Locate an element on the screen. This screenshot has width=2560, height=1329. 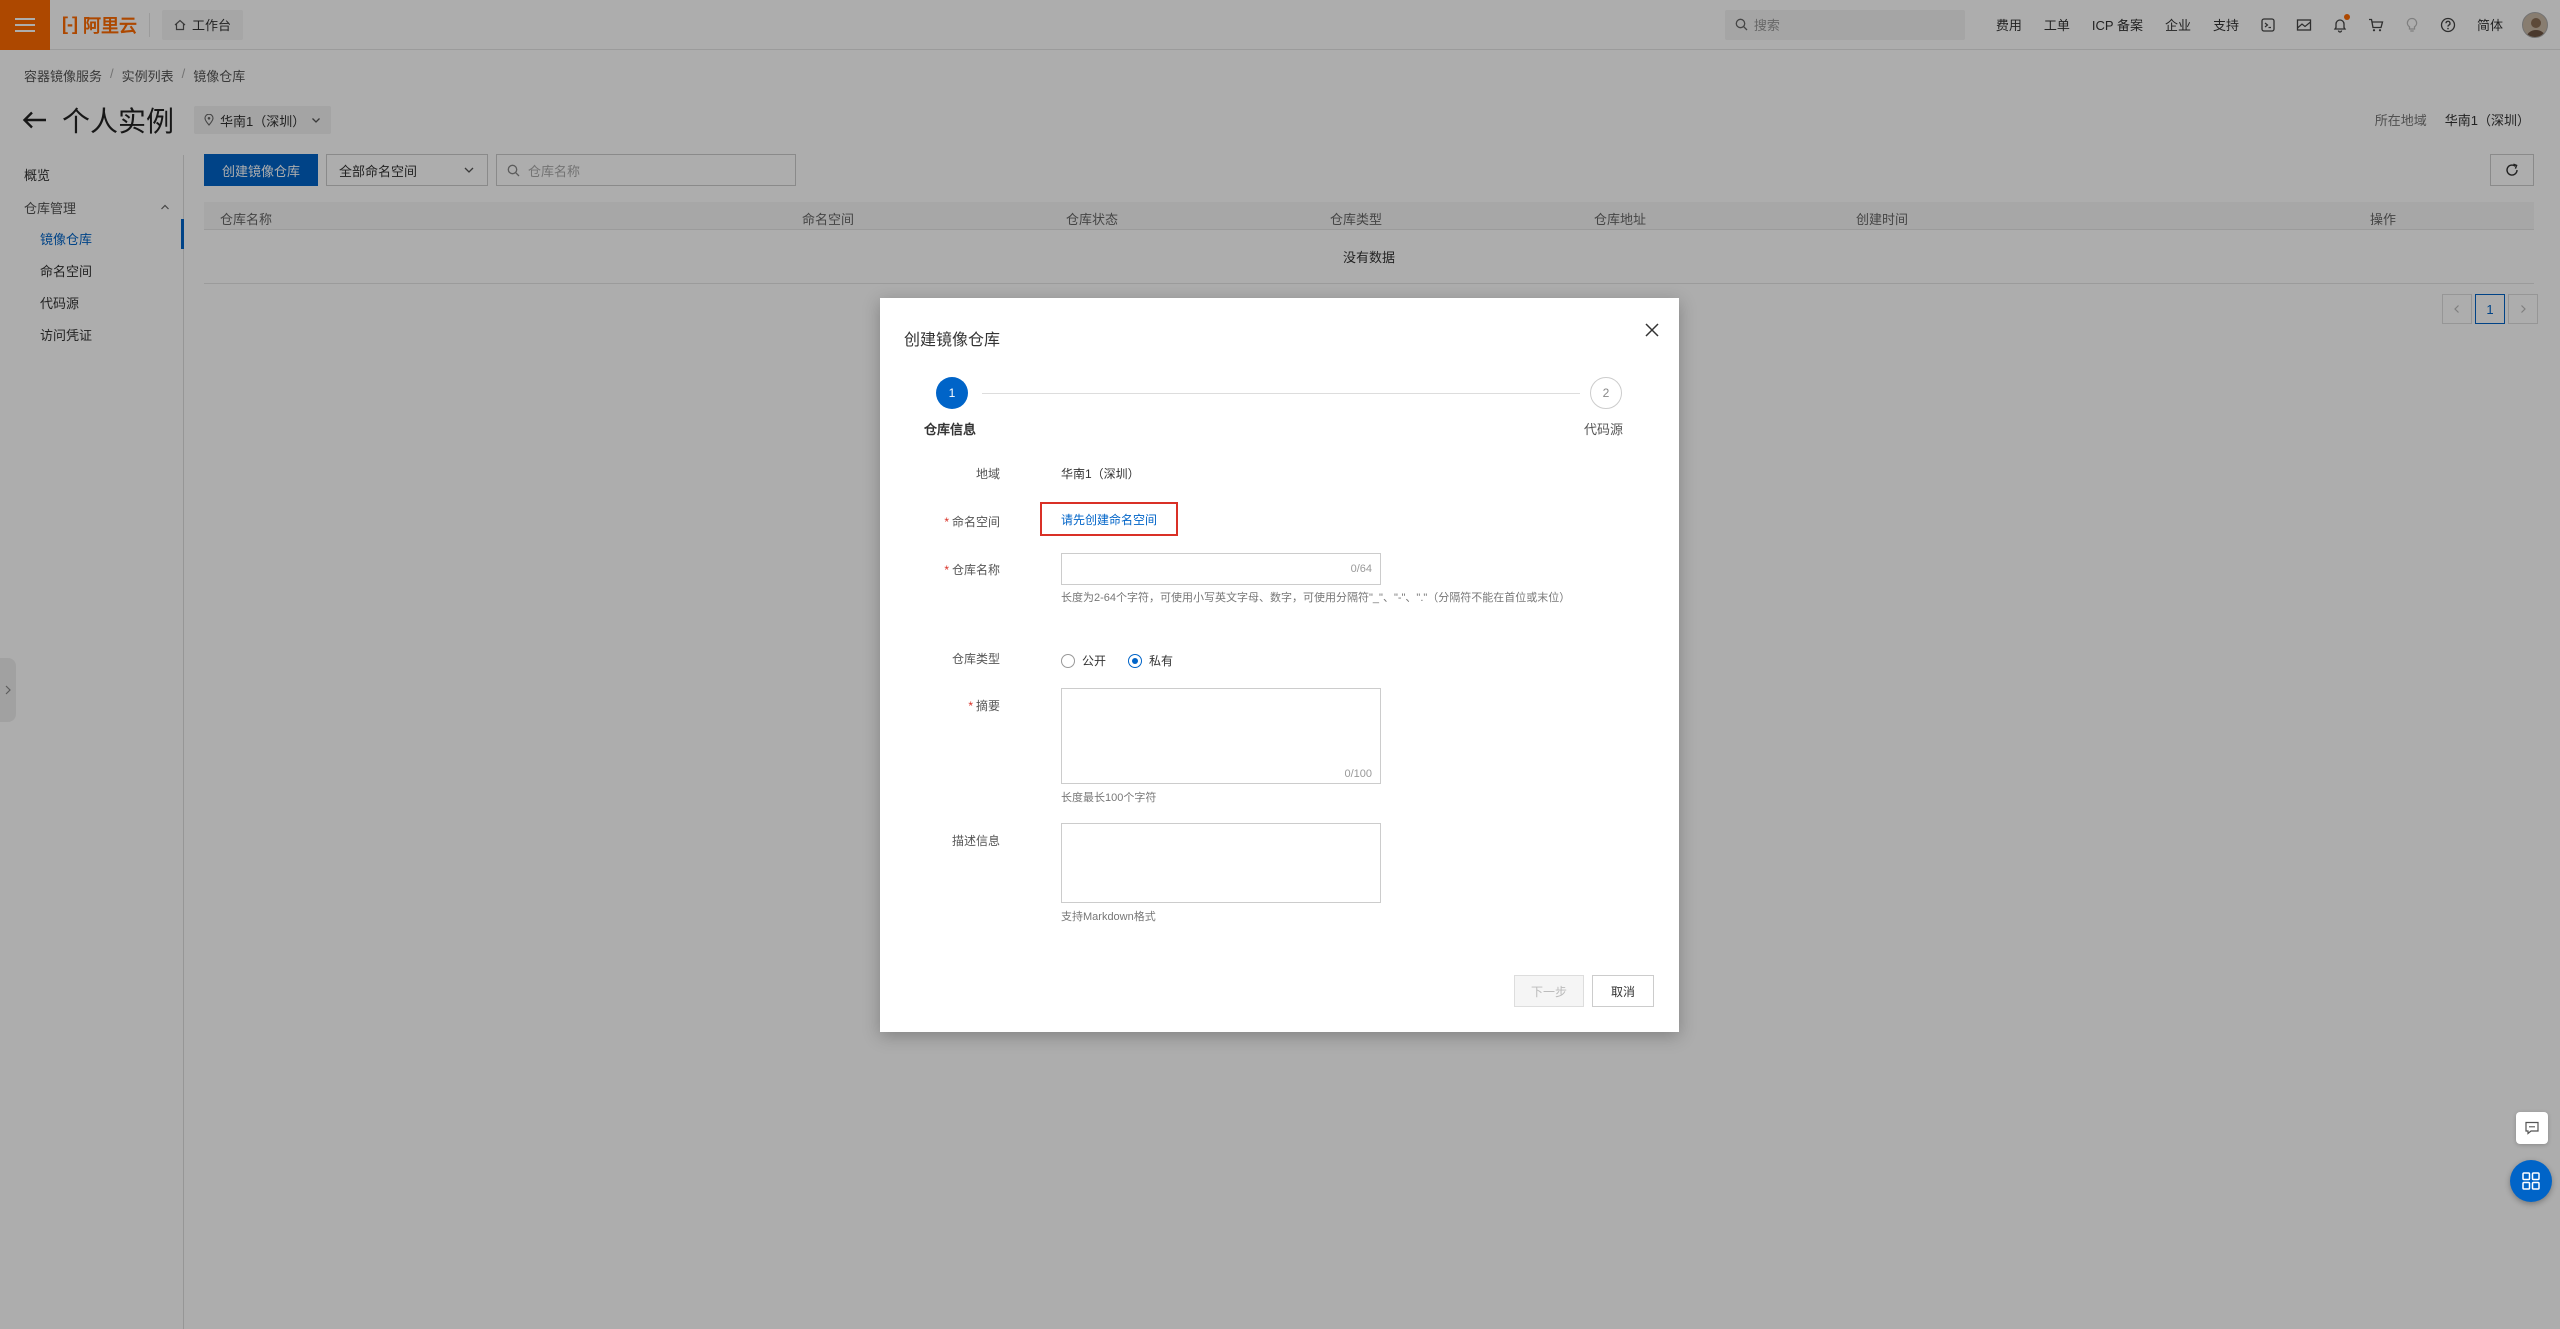
dialog-title: 创建镜像仓库 is located at coordinates (952, 340).